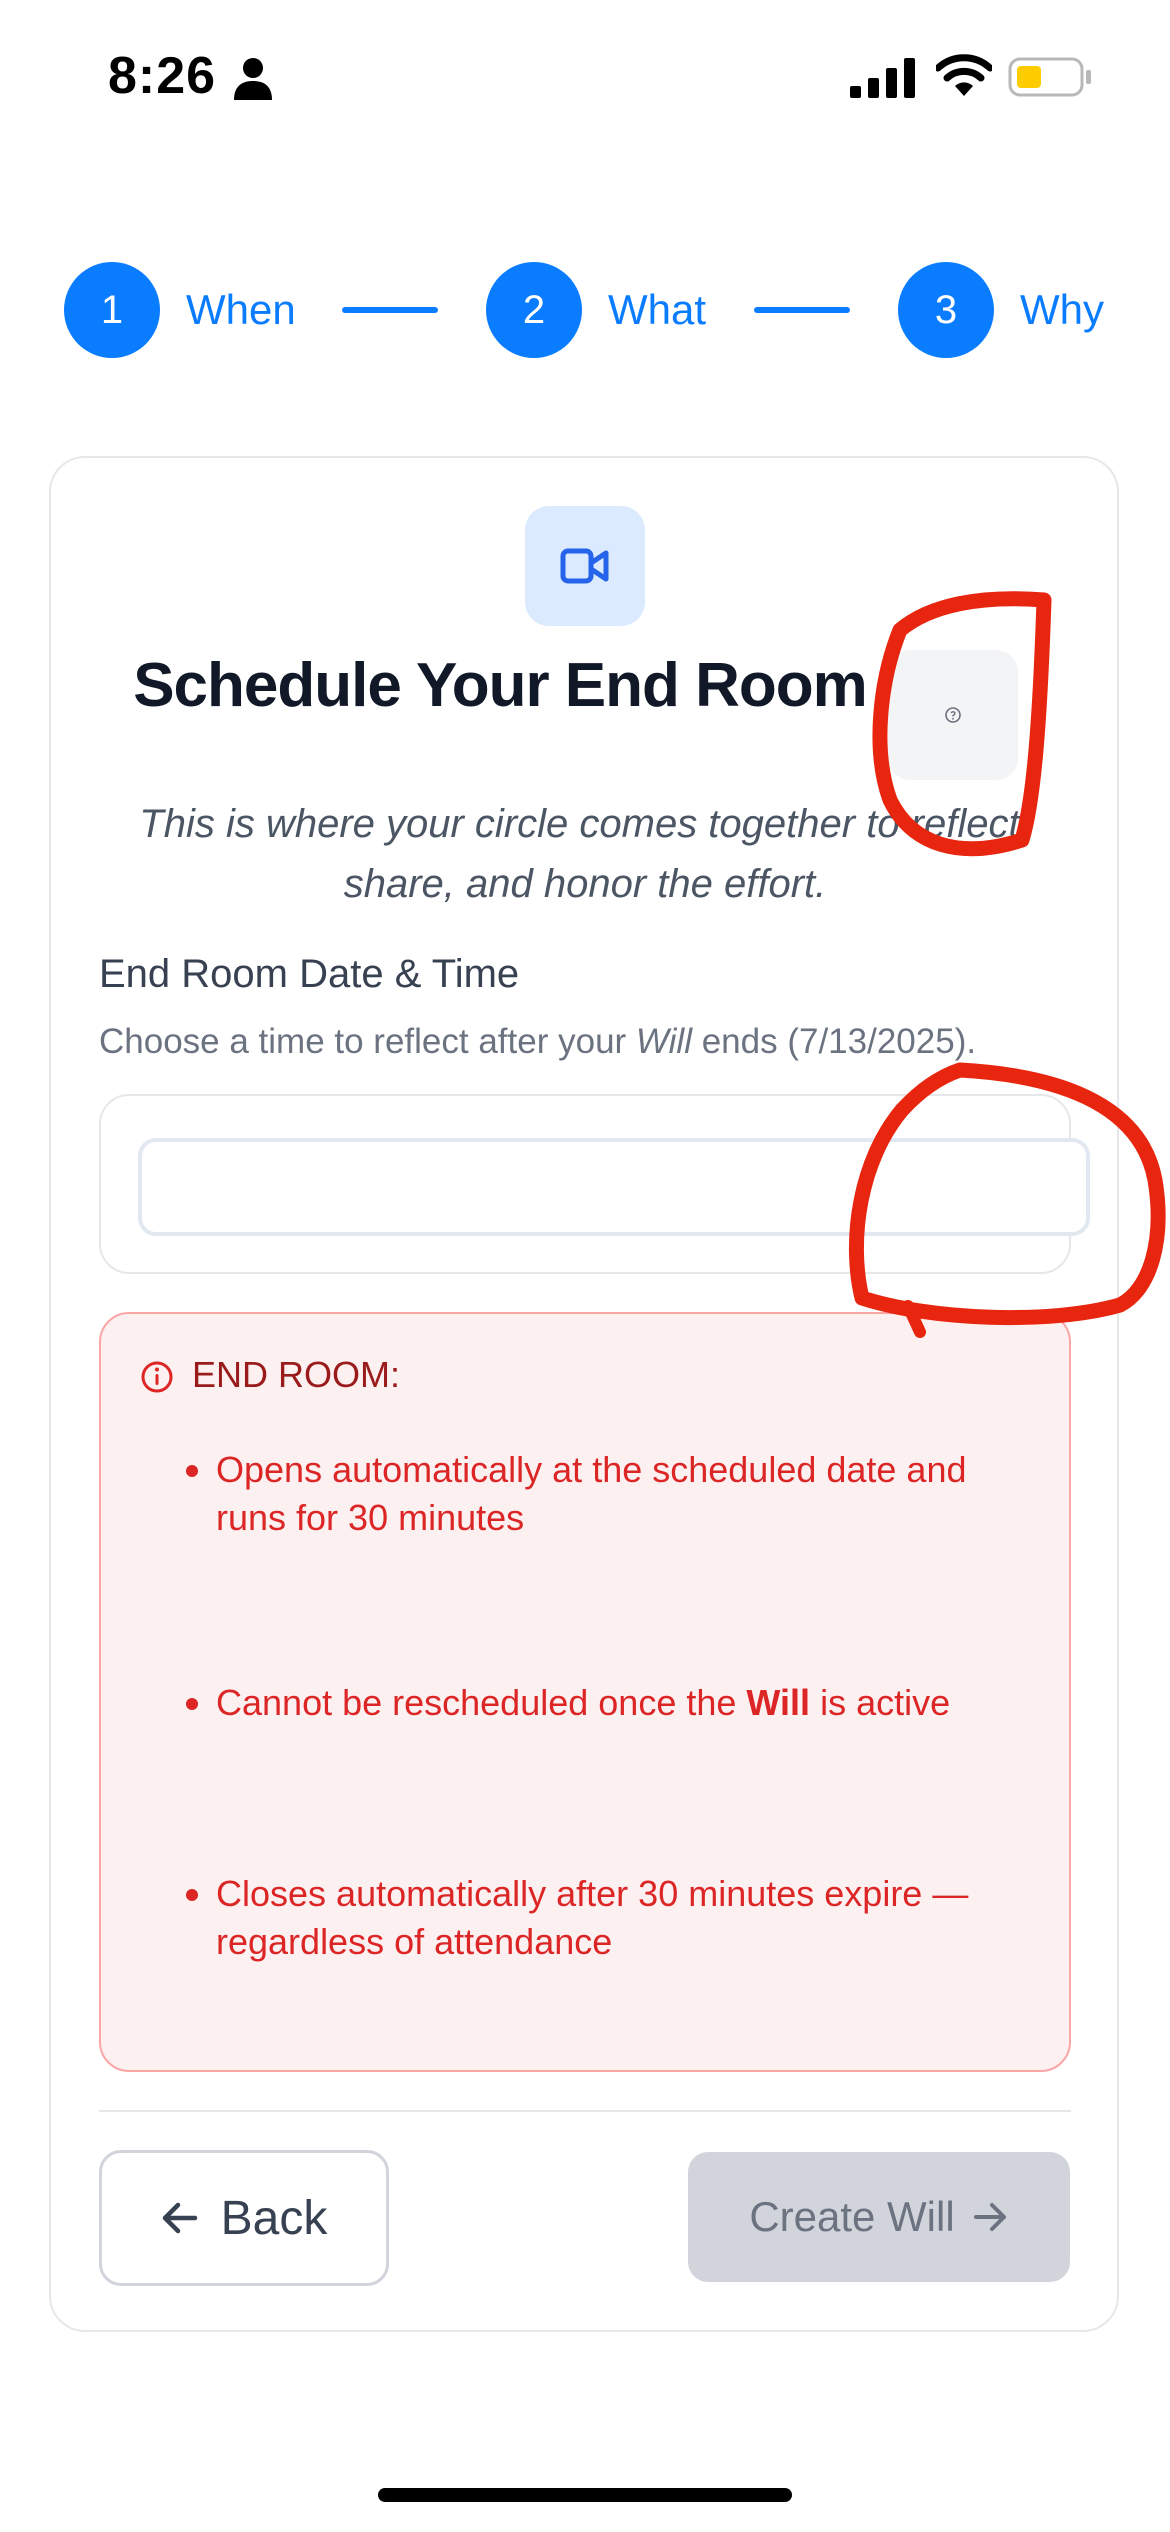 This screenshot has width=1170, height=2532. Describe the element at coordinates (778, 1702) in the screenshot. I see `bullet-2-bold: Will` at that location.